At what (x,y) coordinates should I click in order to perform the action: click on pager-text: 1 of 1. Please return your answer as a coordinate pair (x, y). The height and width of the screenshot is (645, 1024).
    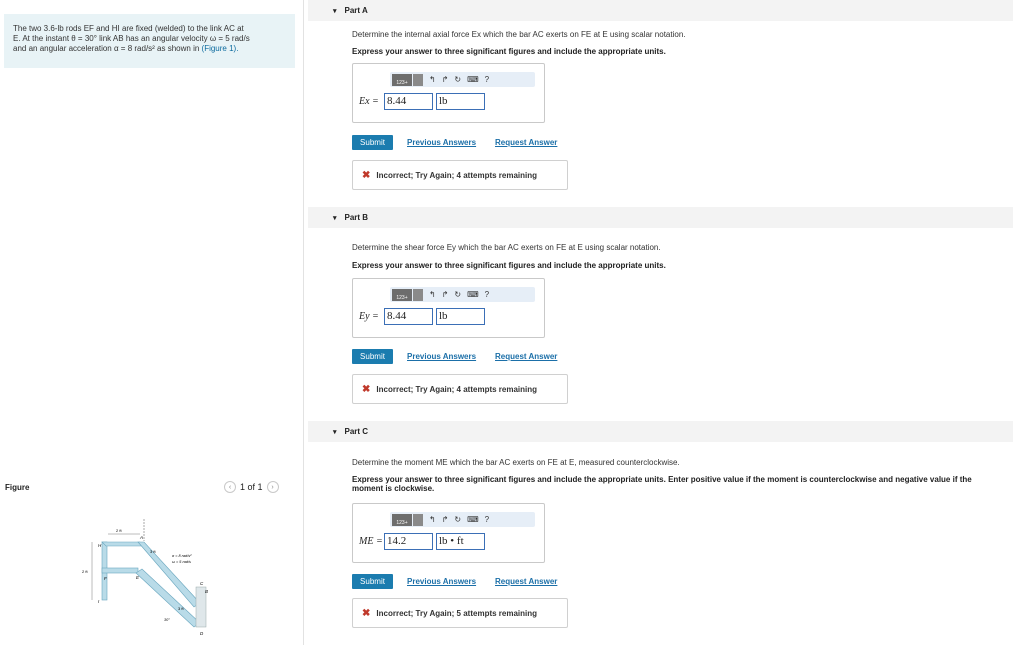
    Looking at the image, I should click on (251, 487).